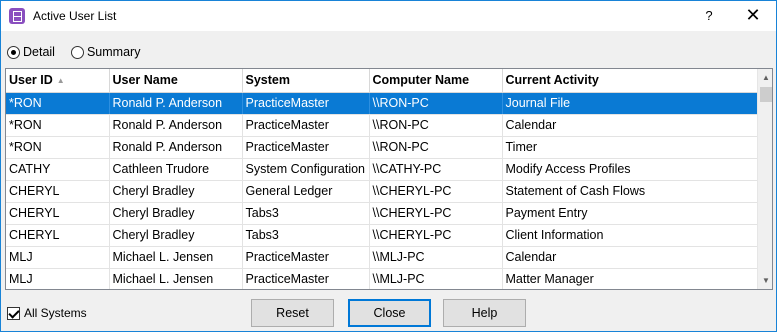  I want to click on radio-button-unchecked, so click(77, 52).